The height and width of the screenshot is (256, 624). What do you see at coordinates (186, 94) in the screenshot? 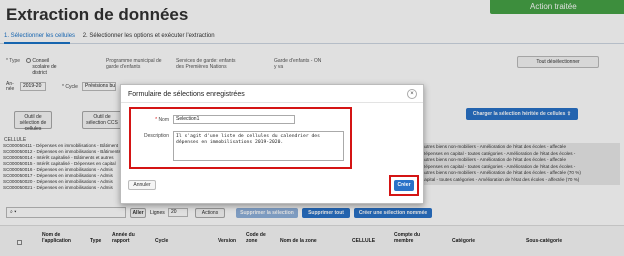
I see `dialog-title: Formulaire de sélections enregistrées` at bounding box center [186, 94].